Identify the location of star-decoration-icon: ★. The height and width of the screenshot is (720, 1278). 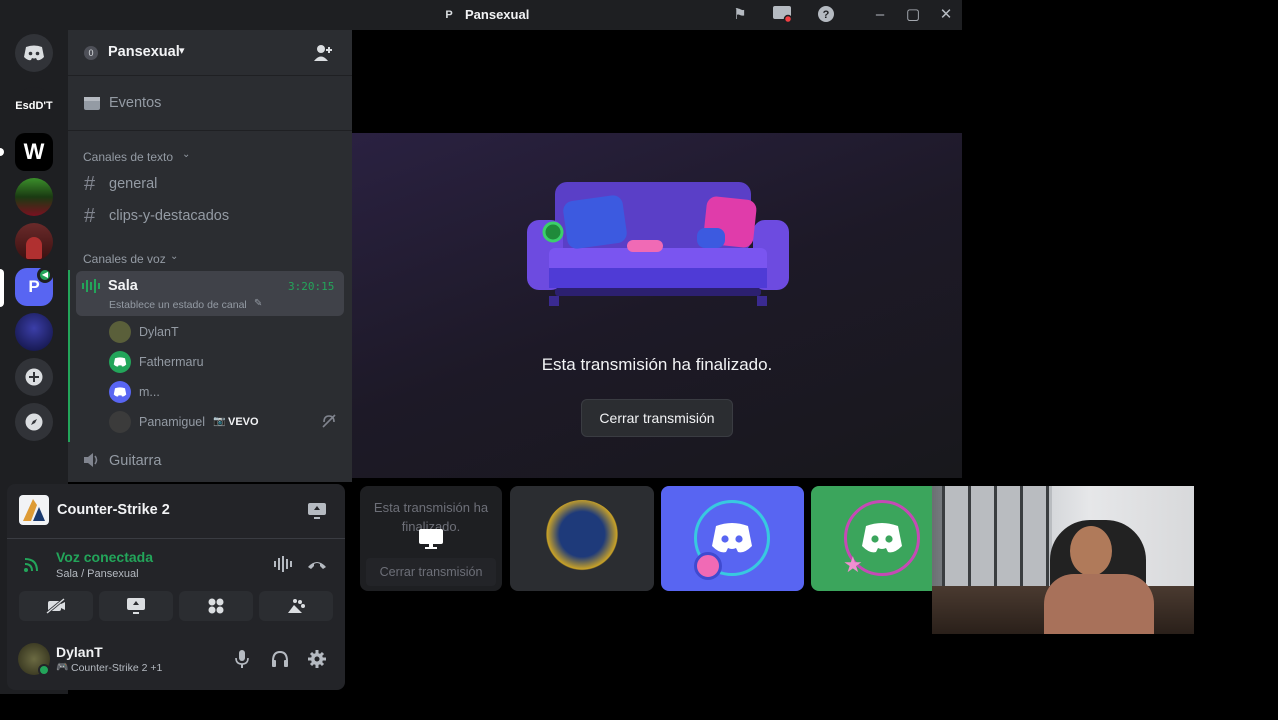
(853, 564).